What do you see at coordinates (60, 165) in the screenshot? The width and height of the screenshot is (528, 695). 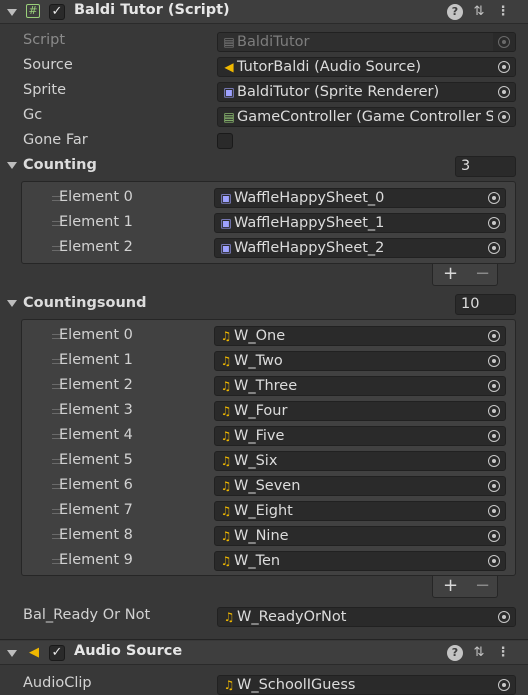 I see `counting-label: Counting` at bounding box center [60, 165].